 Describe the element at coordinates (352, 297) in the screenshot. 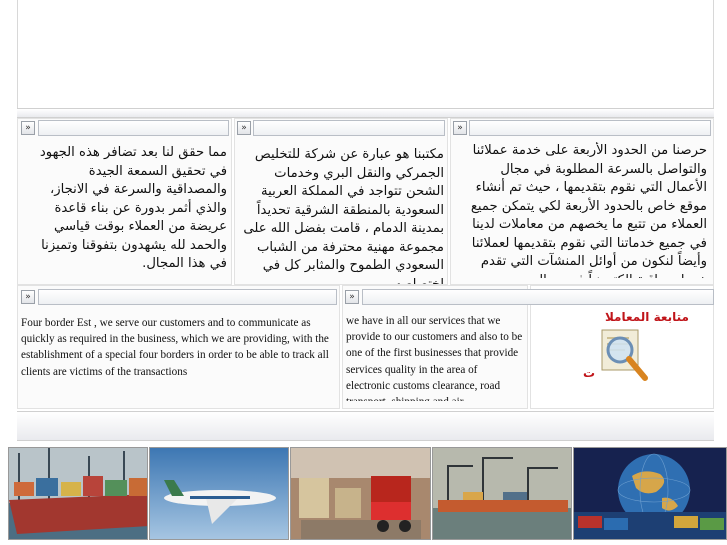

I see `expand-arrow-lower-middle: »` at that location.